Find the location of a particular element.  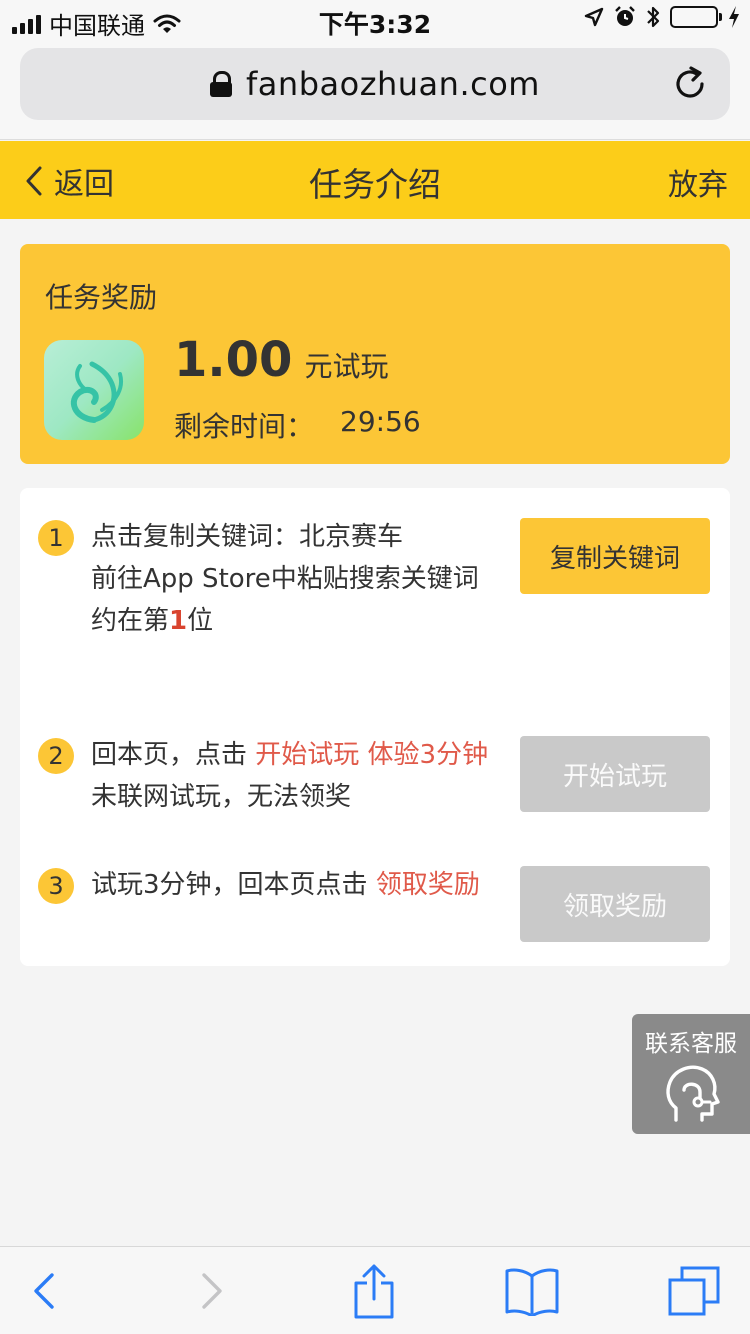

reward-amount: 1.00 元试玩 is located at coordinates (281, 360).